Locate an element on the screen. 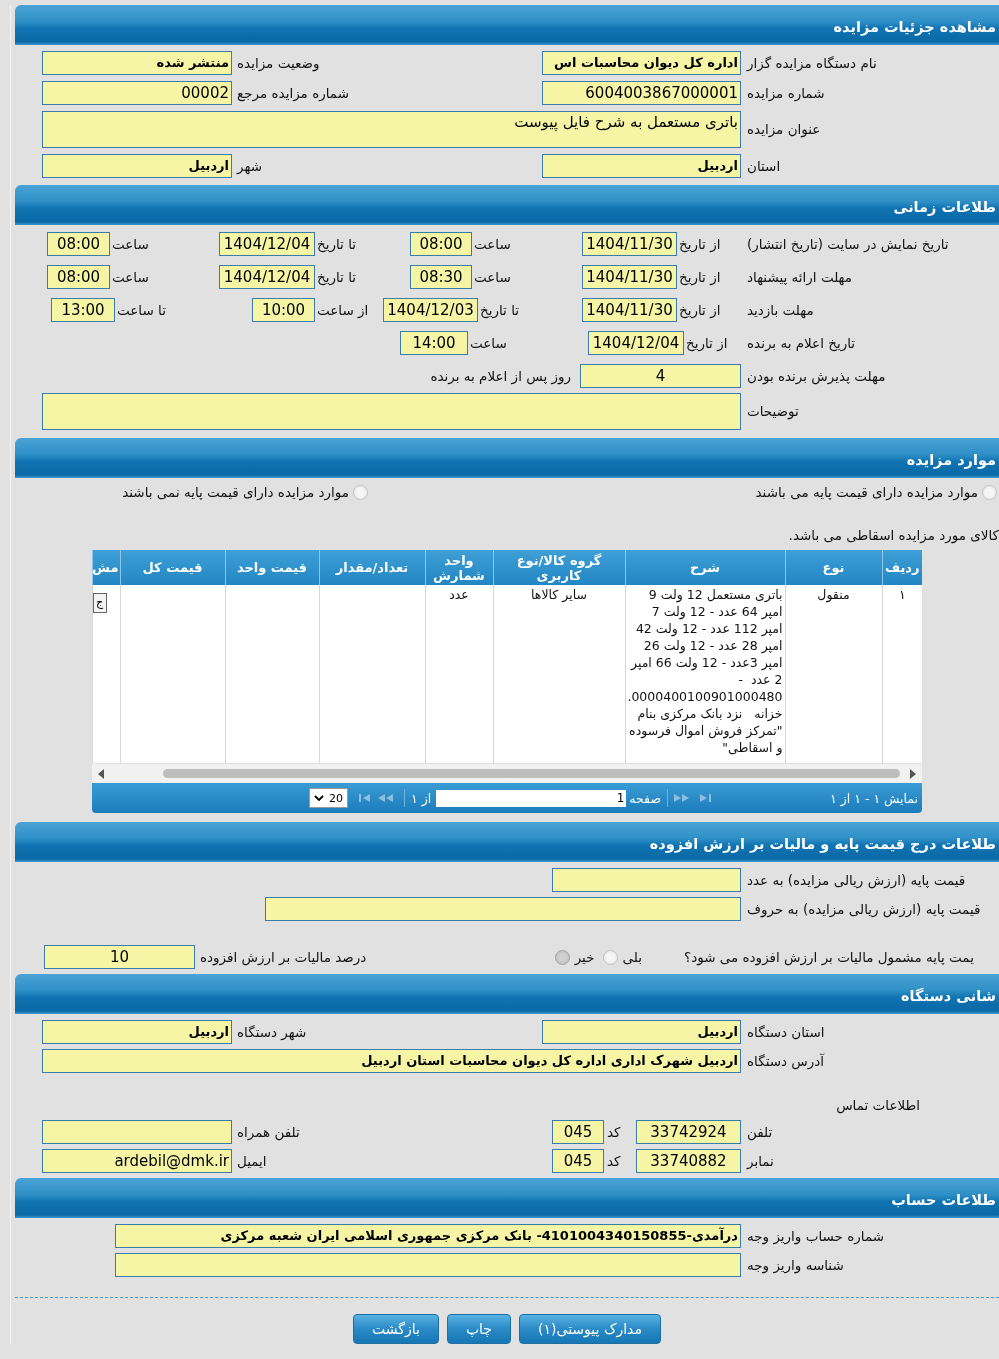  chevron-down-icon is located at coordinates (319, 798).